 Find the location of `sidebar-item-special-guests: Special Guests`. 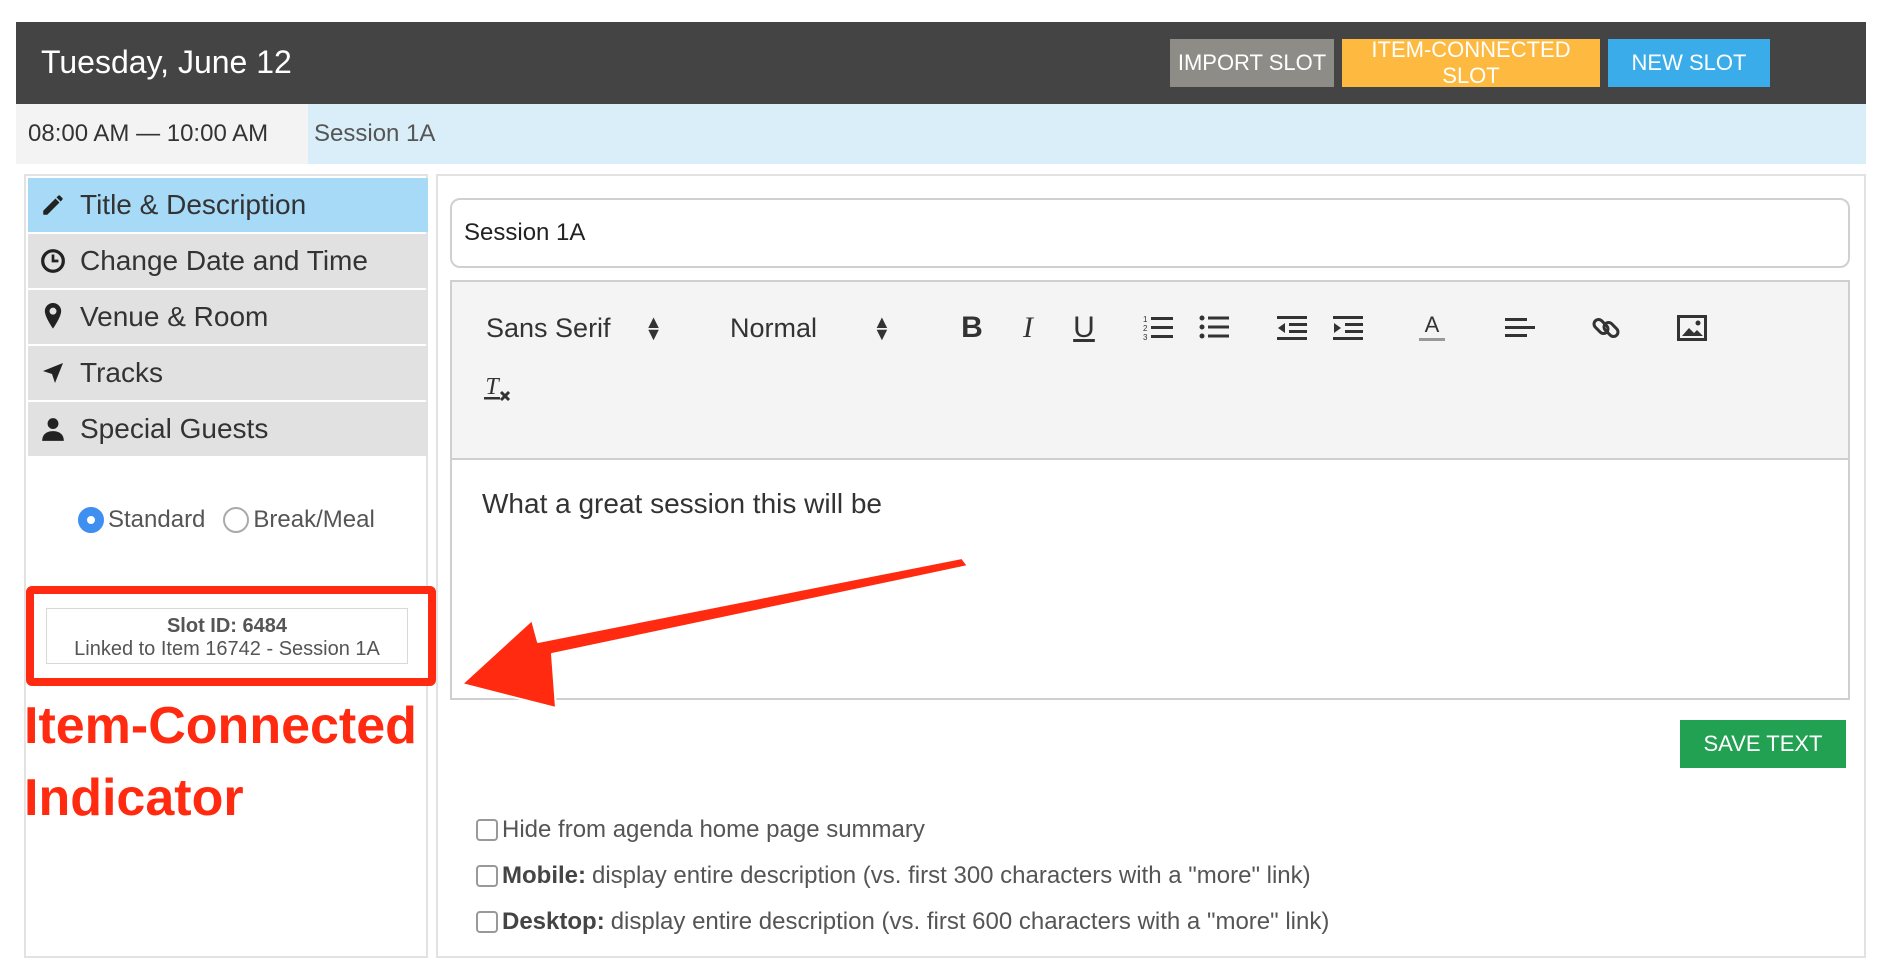

sidebar-item-special-guests: Special Guests is located at coordinates (228, 429).